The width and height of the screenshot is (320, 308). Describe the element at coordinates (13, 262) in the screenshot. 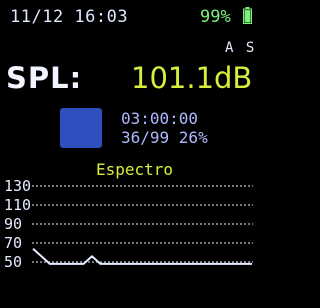

I see `y-tick-label: 50` at that location.